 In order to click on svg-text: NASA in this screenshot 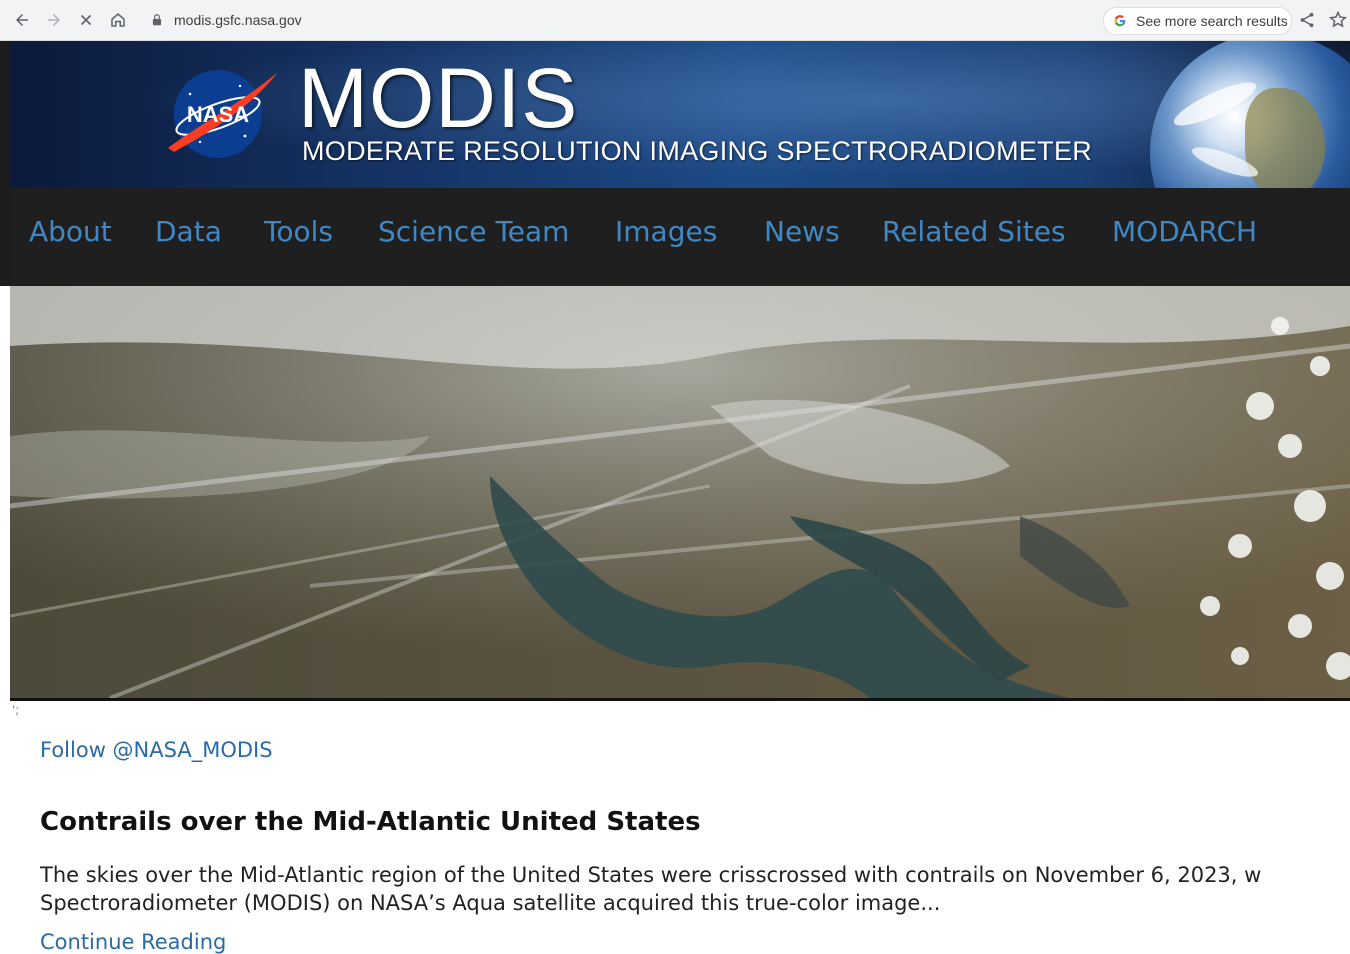, I will do `click(218, 114)`.